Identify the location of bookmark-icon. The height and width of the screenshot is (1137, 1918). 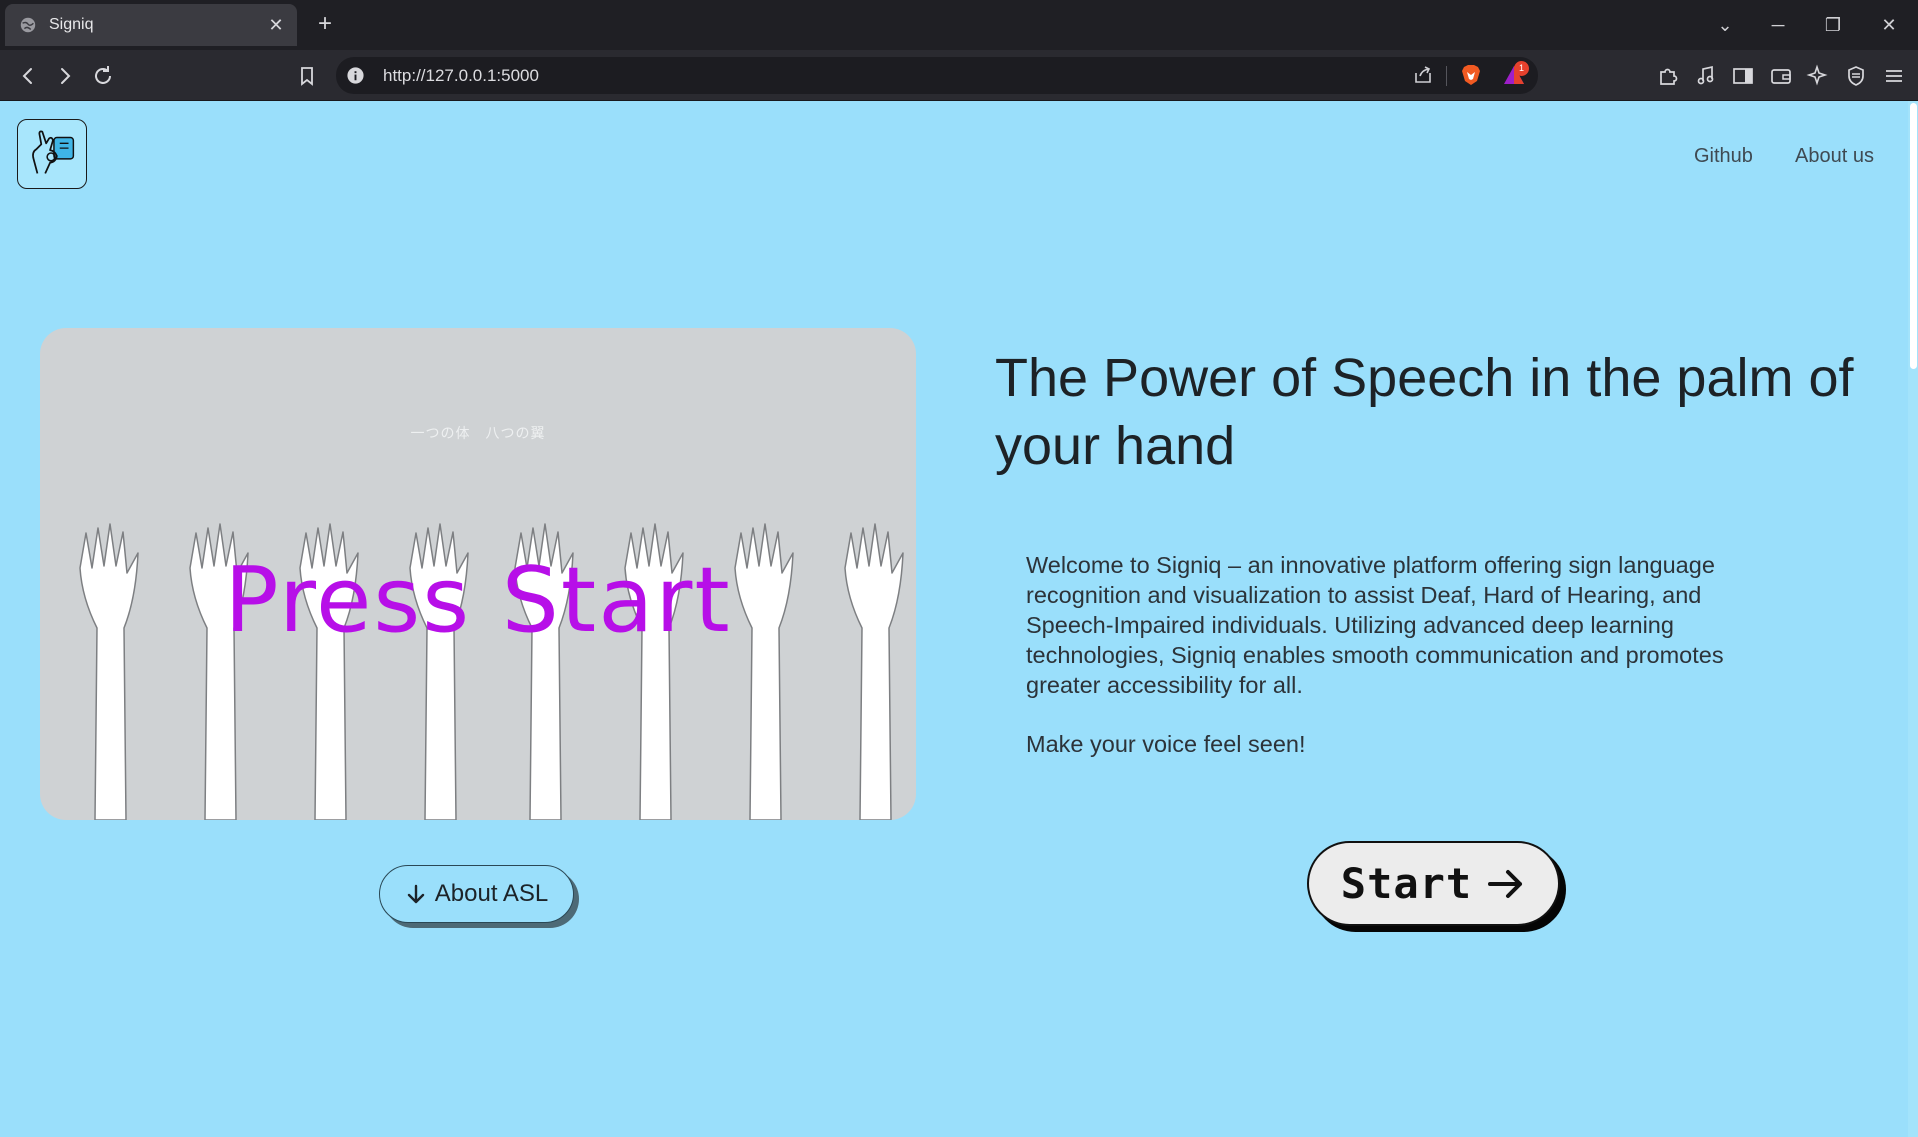
(307, 76).